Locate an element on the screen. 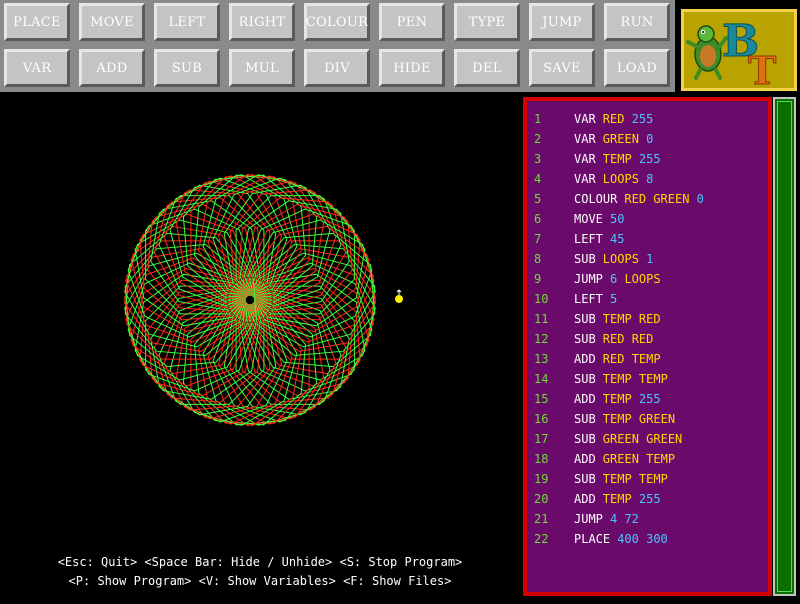 This screenshot has height=604, width=800. jump-button: JUMP is located at coordinates (562, 22).